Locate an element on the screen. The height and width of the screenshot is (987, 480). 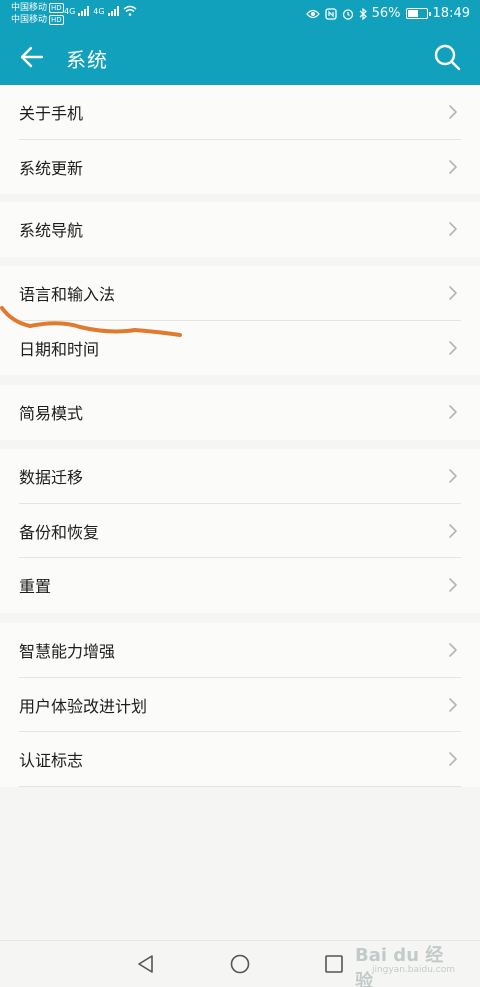
settings-row-label: 系统导航 is located at coordinates (51, 231).